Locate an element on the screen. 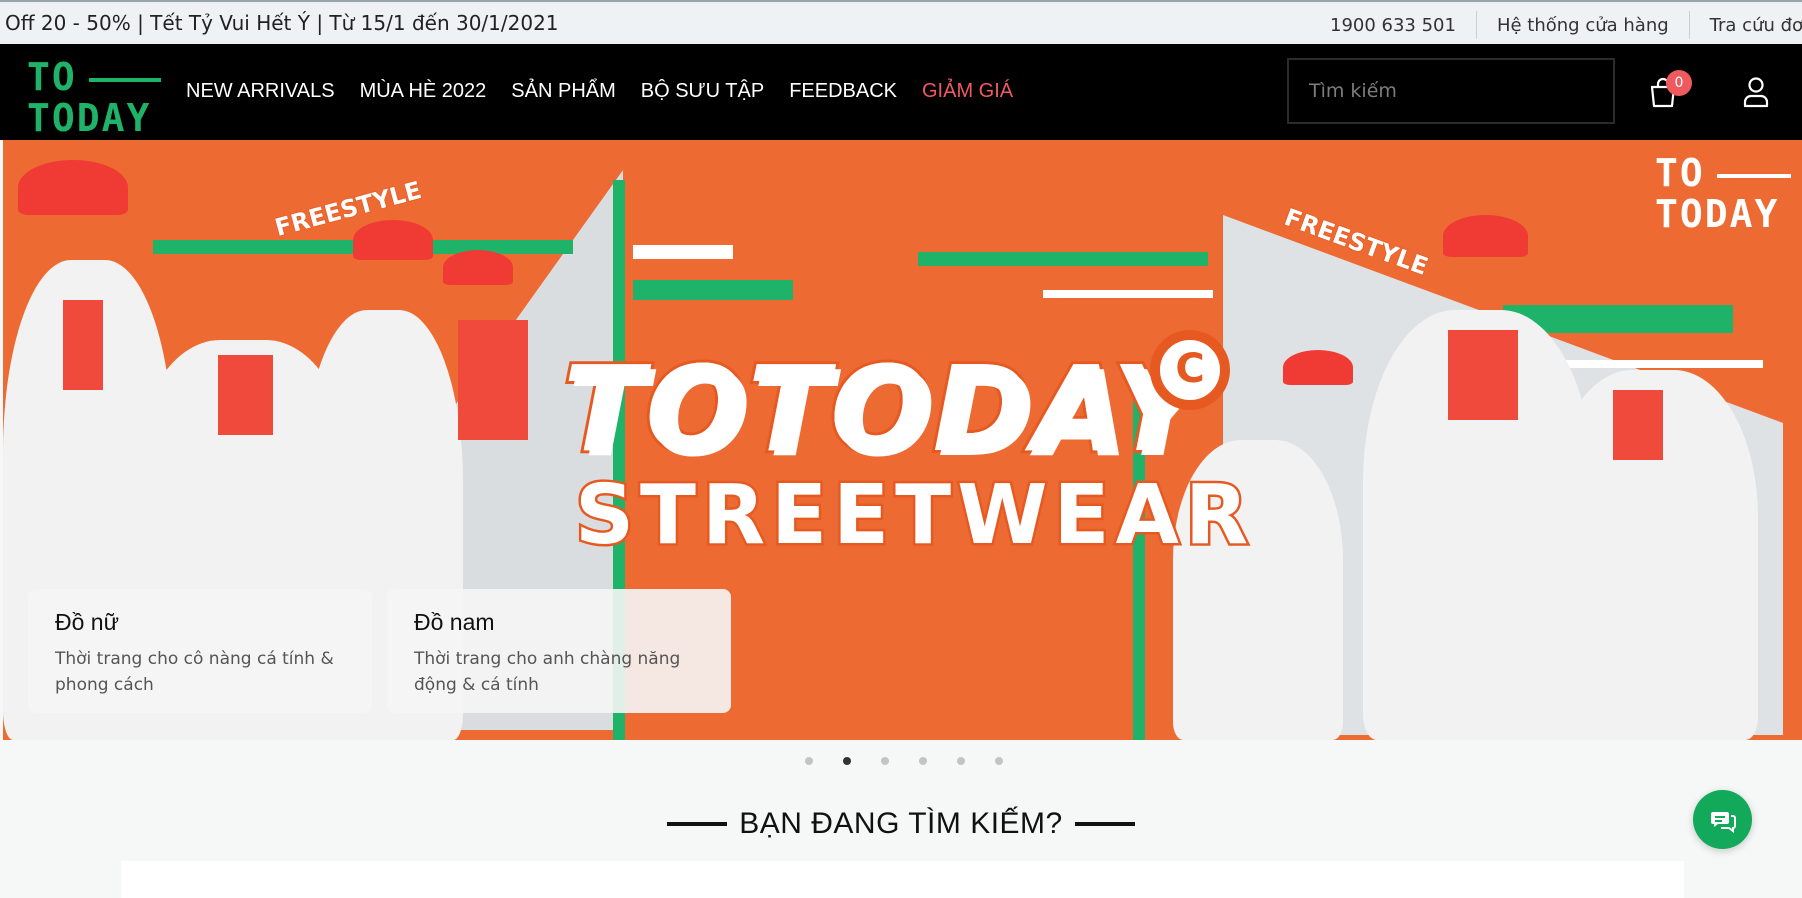  nav-summer-2022: MÙA HÈ 2022 is located at coordinates (423, 91).